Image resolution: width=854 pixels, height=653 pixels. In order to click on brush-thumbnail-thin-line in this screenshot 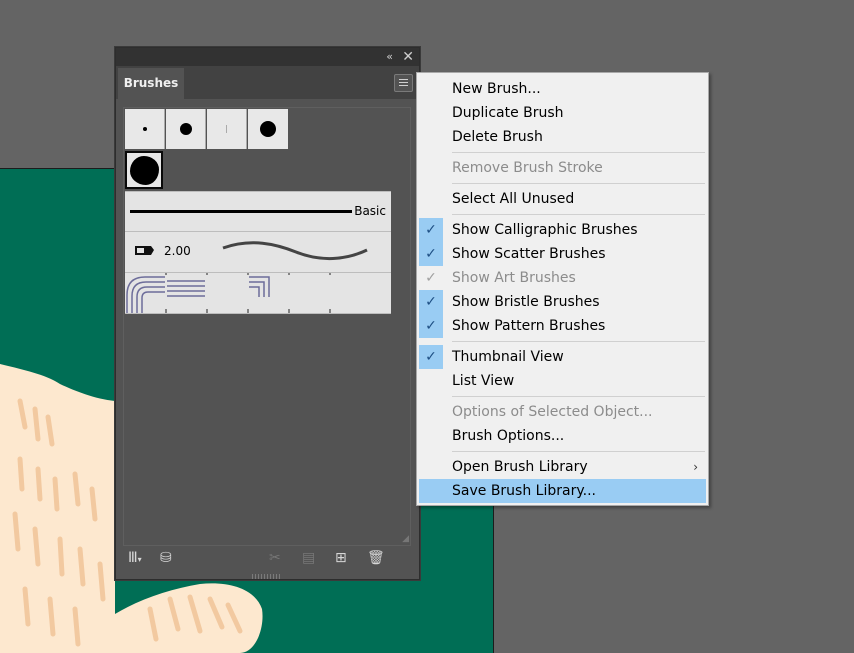, I will do `click(227, 129)`.